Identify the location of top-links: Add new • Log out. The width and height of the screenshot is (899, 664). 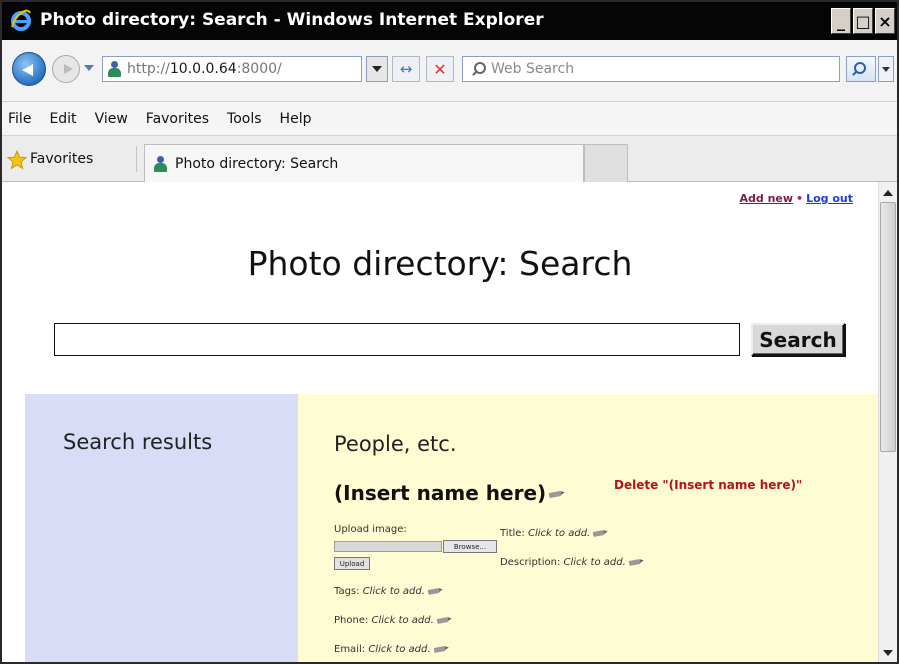
(797, 198).